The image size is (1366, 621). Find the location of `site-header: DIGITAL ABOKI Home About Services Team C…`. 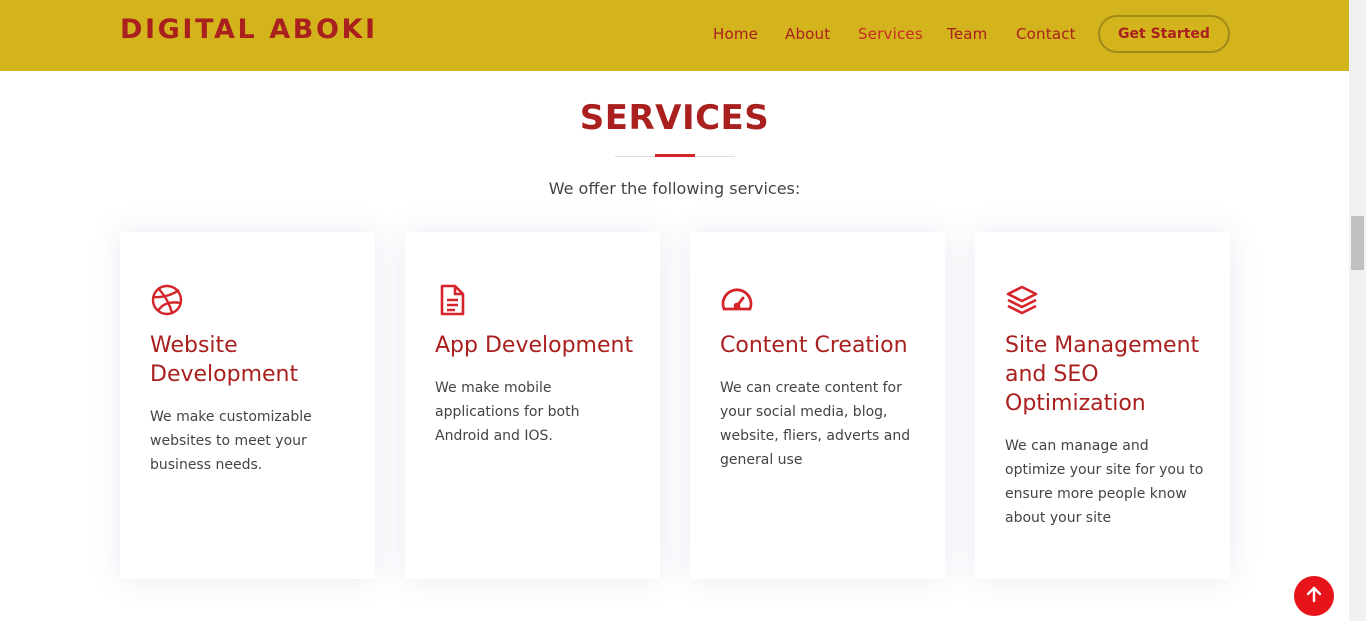

site-header: DIGITAL ABOKI Home About Services Team C… is located at coordinates (674, 35).